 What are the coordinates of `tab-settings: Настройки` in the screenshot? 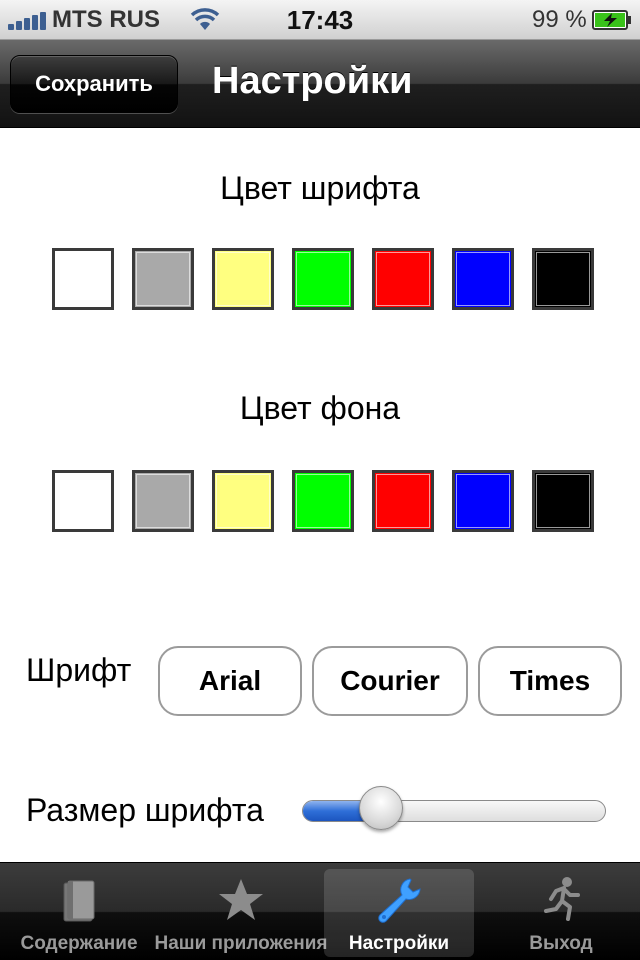 It's located at (399, 913).